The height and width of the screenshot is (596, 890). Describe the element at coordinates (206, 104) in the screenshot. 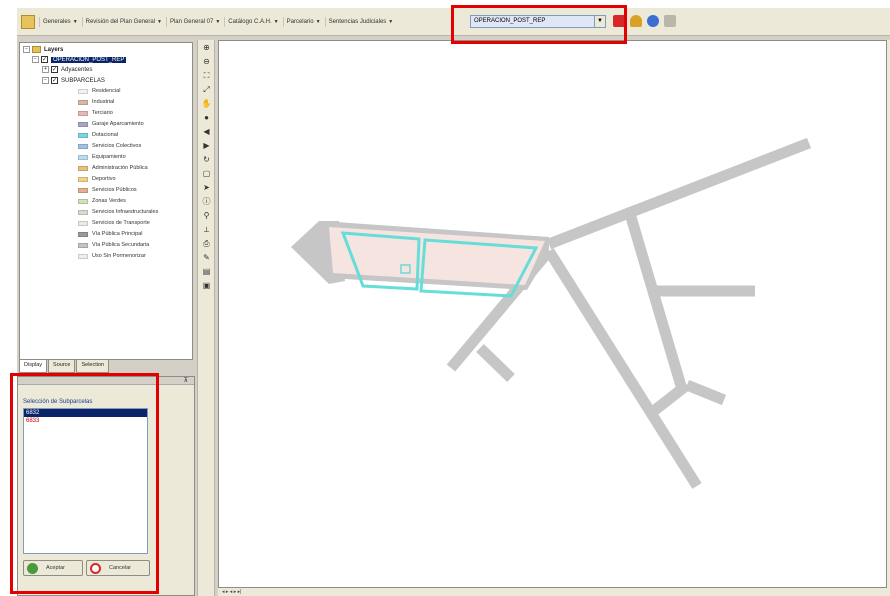

I see `pan-hand-icon: ✋` at that location.